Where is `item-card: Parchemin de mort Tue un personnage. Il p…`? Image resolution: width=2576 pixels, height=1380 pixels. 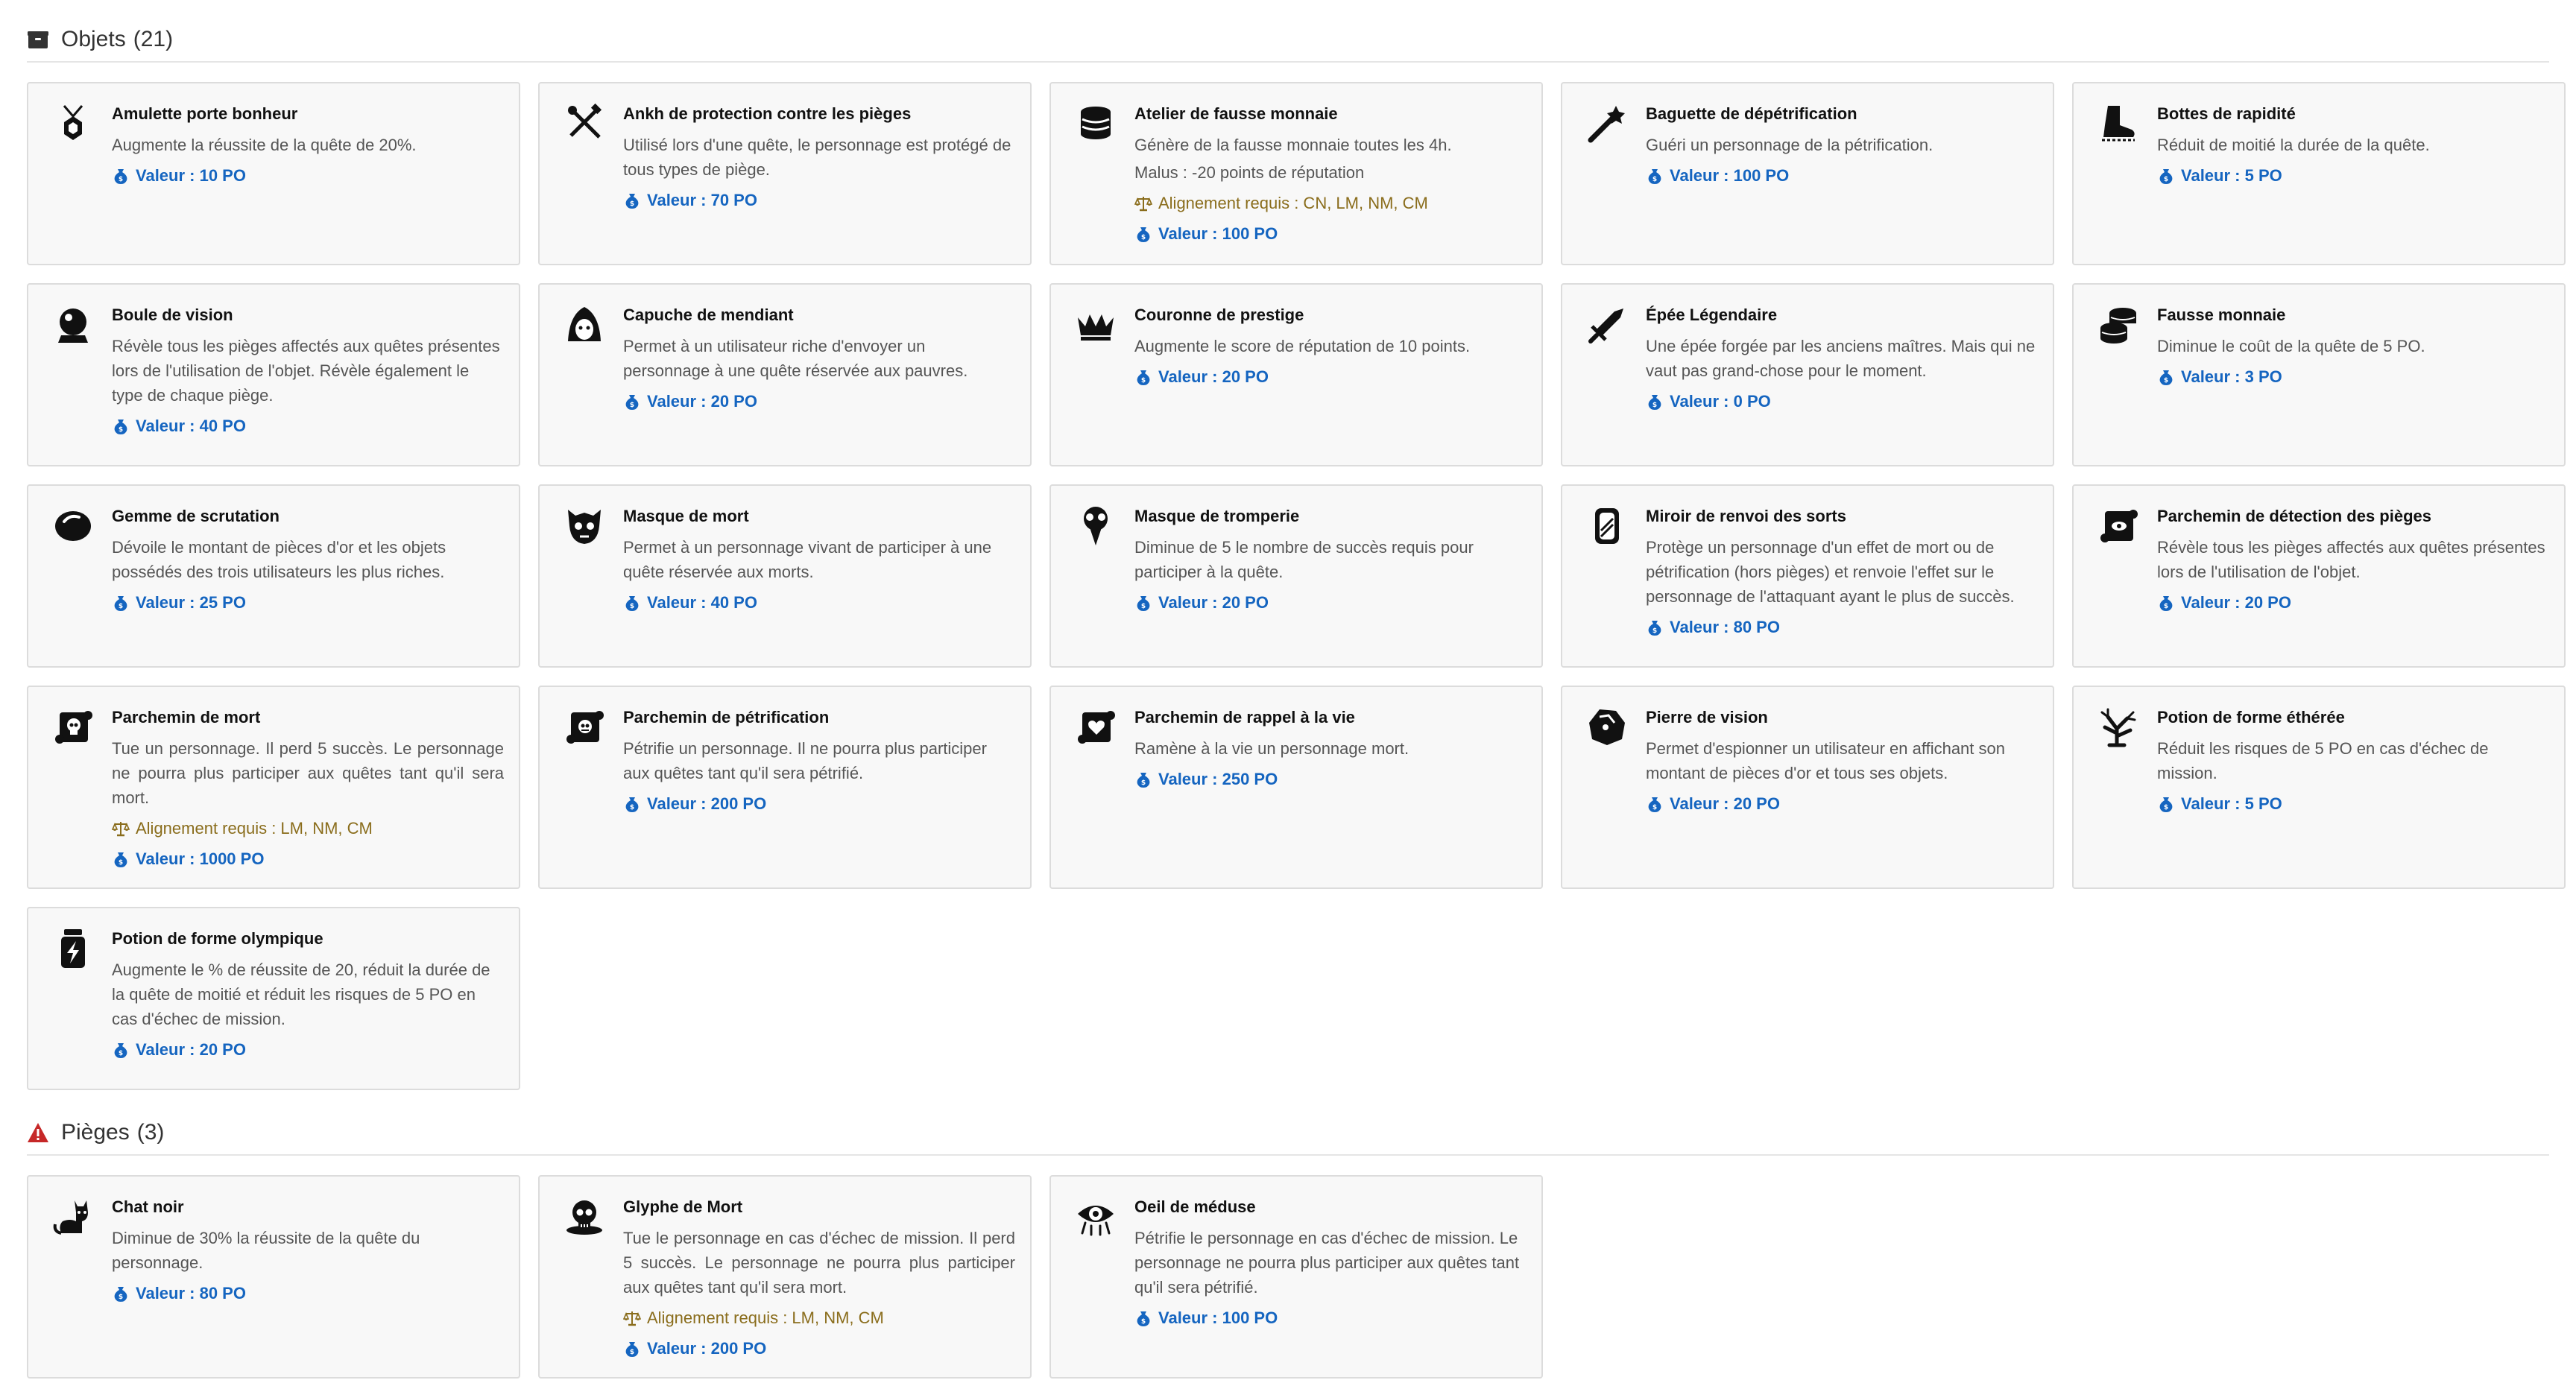 item-card: Parchemin de mort Tue un personnage. Il p… is located at coordinates (274, 787).